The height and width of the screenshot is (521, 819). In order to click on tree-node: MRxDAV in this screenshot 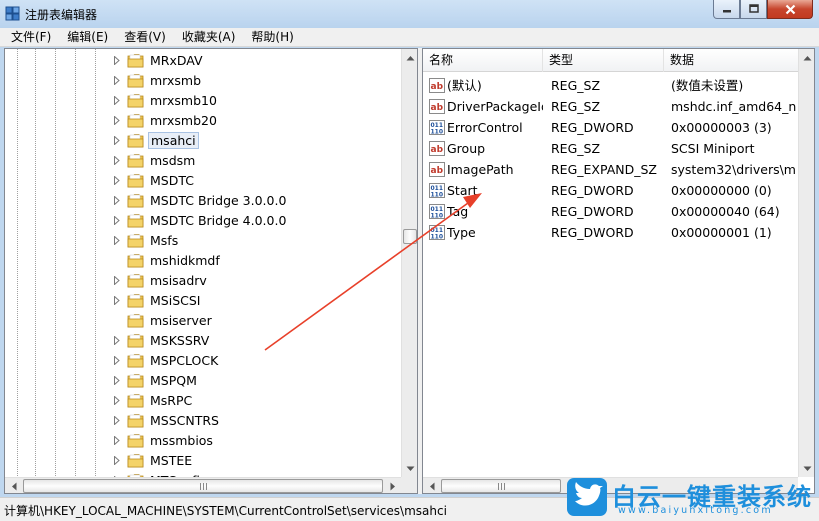, I will do `click(158, 60)`.